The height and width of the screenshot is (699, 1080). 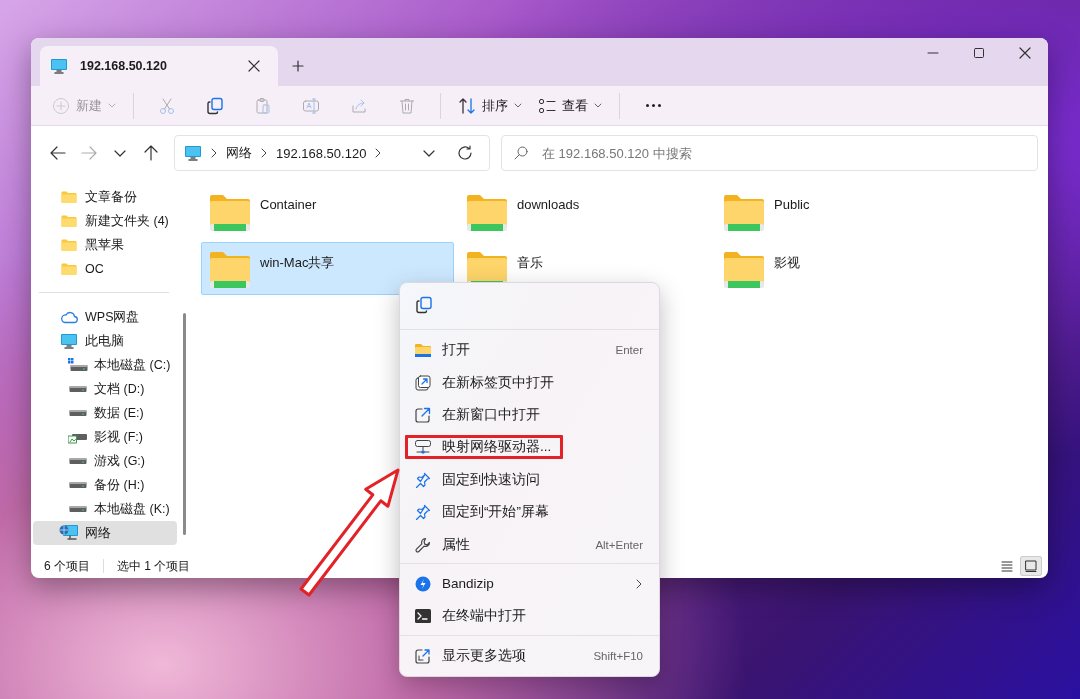 I want to click on more-options-icon, so click(x=423, y=655).